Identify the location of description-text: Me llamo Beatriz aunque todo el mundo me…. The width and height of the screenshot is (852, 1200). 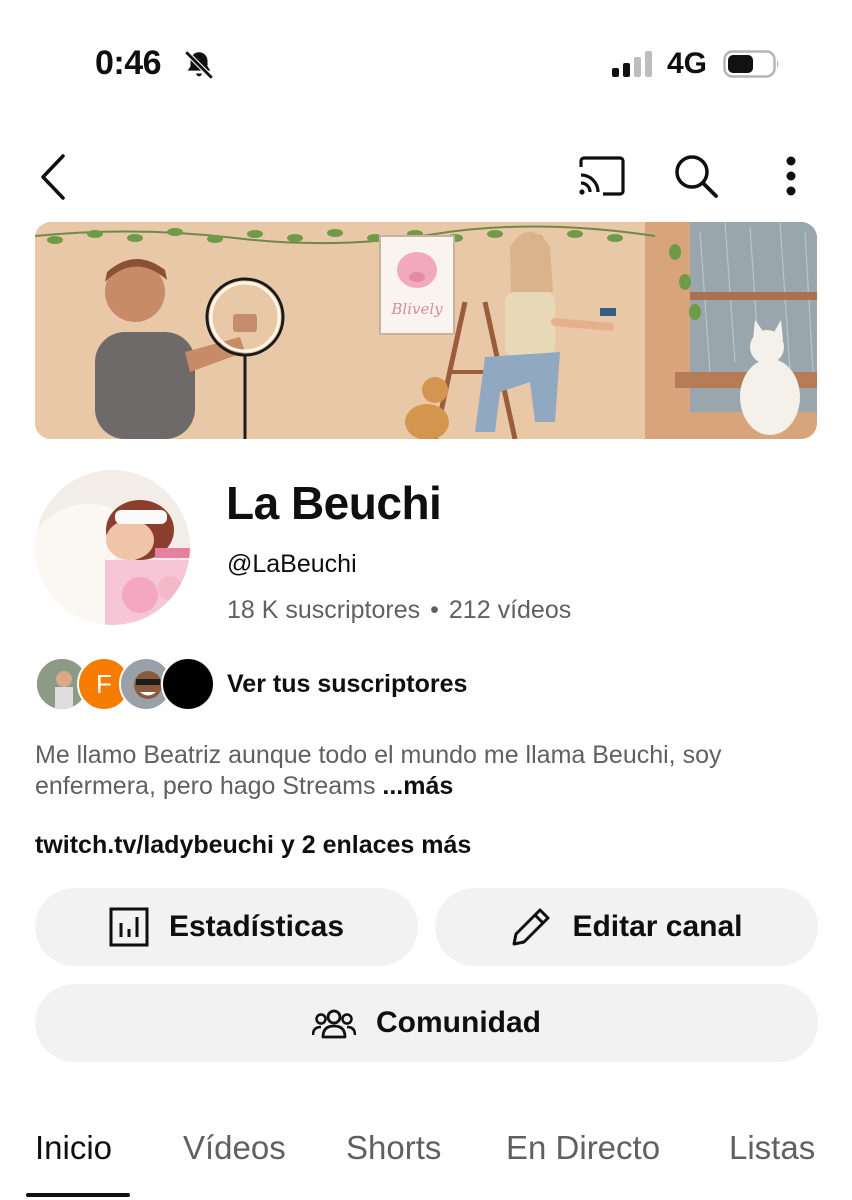
(378, 770).